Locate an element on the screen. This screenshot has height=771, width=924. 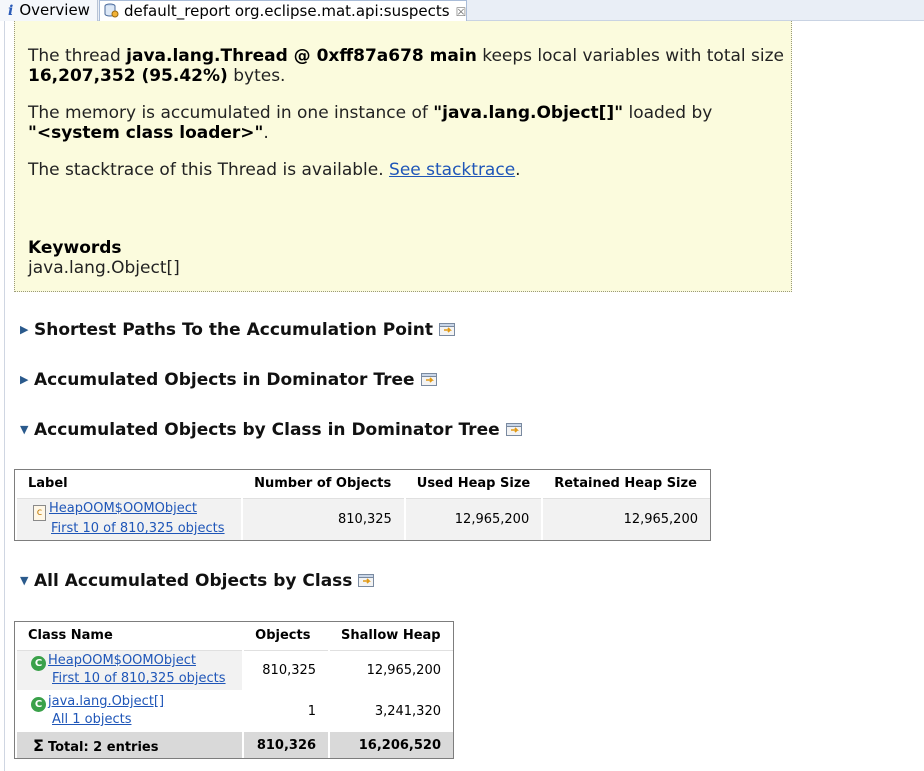
database-icon is located at coordinates (111, 10).